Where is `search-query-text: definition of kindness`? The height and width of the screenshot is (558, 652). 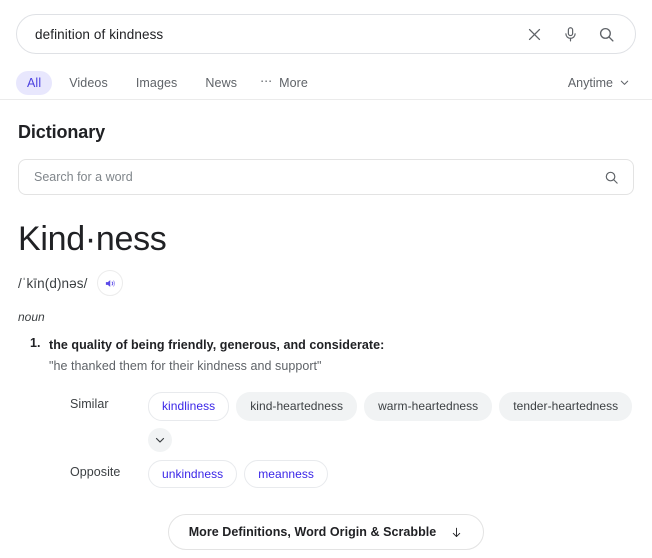 search-query-text: definition of kindness is located at coordinates (273, 34).